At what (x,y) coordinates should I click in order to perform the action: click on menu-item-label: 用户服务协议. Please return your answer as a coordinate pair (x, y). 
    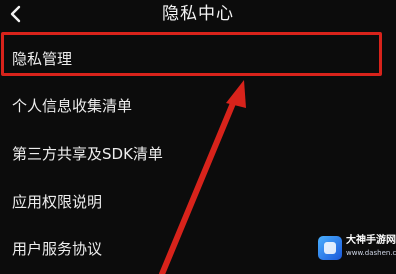
    Looking at the image, I should click on (57, 249).